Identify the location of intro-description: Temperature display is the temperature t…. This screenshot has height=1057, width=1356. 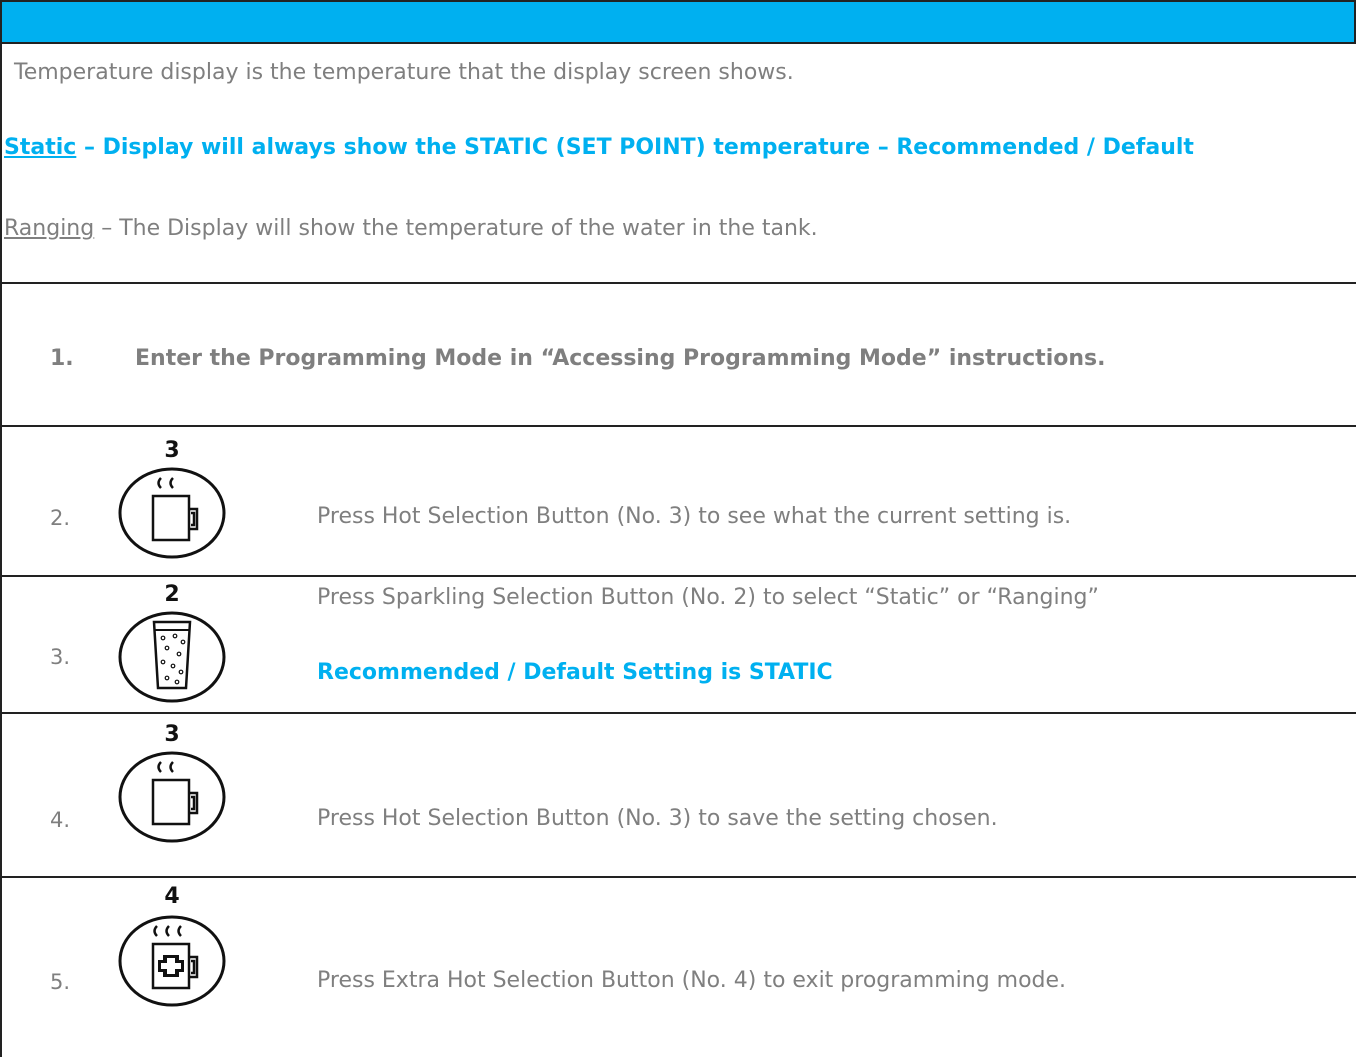
(404, 72).